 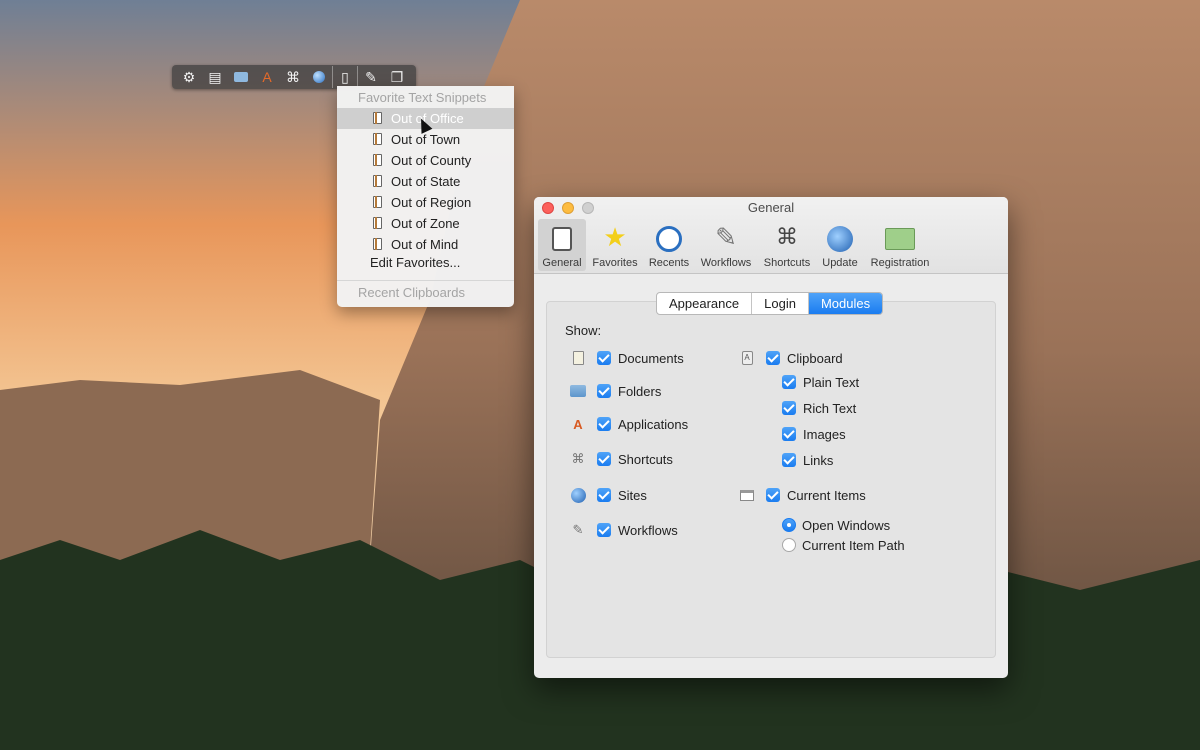 What do you see at coordinates (843, 545) in the screenshot?
I see `current-item-path-row: Current Item Path` at bounding box center [843, 545].